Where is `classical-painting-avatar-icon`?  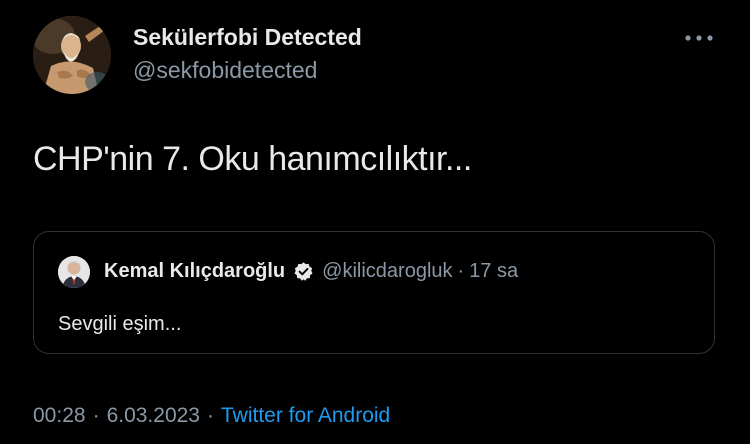 classical-painting-avatar-icon is located at coordinates (72, 55).